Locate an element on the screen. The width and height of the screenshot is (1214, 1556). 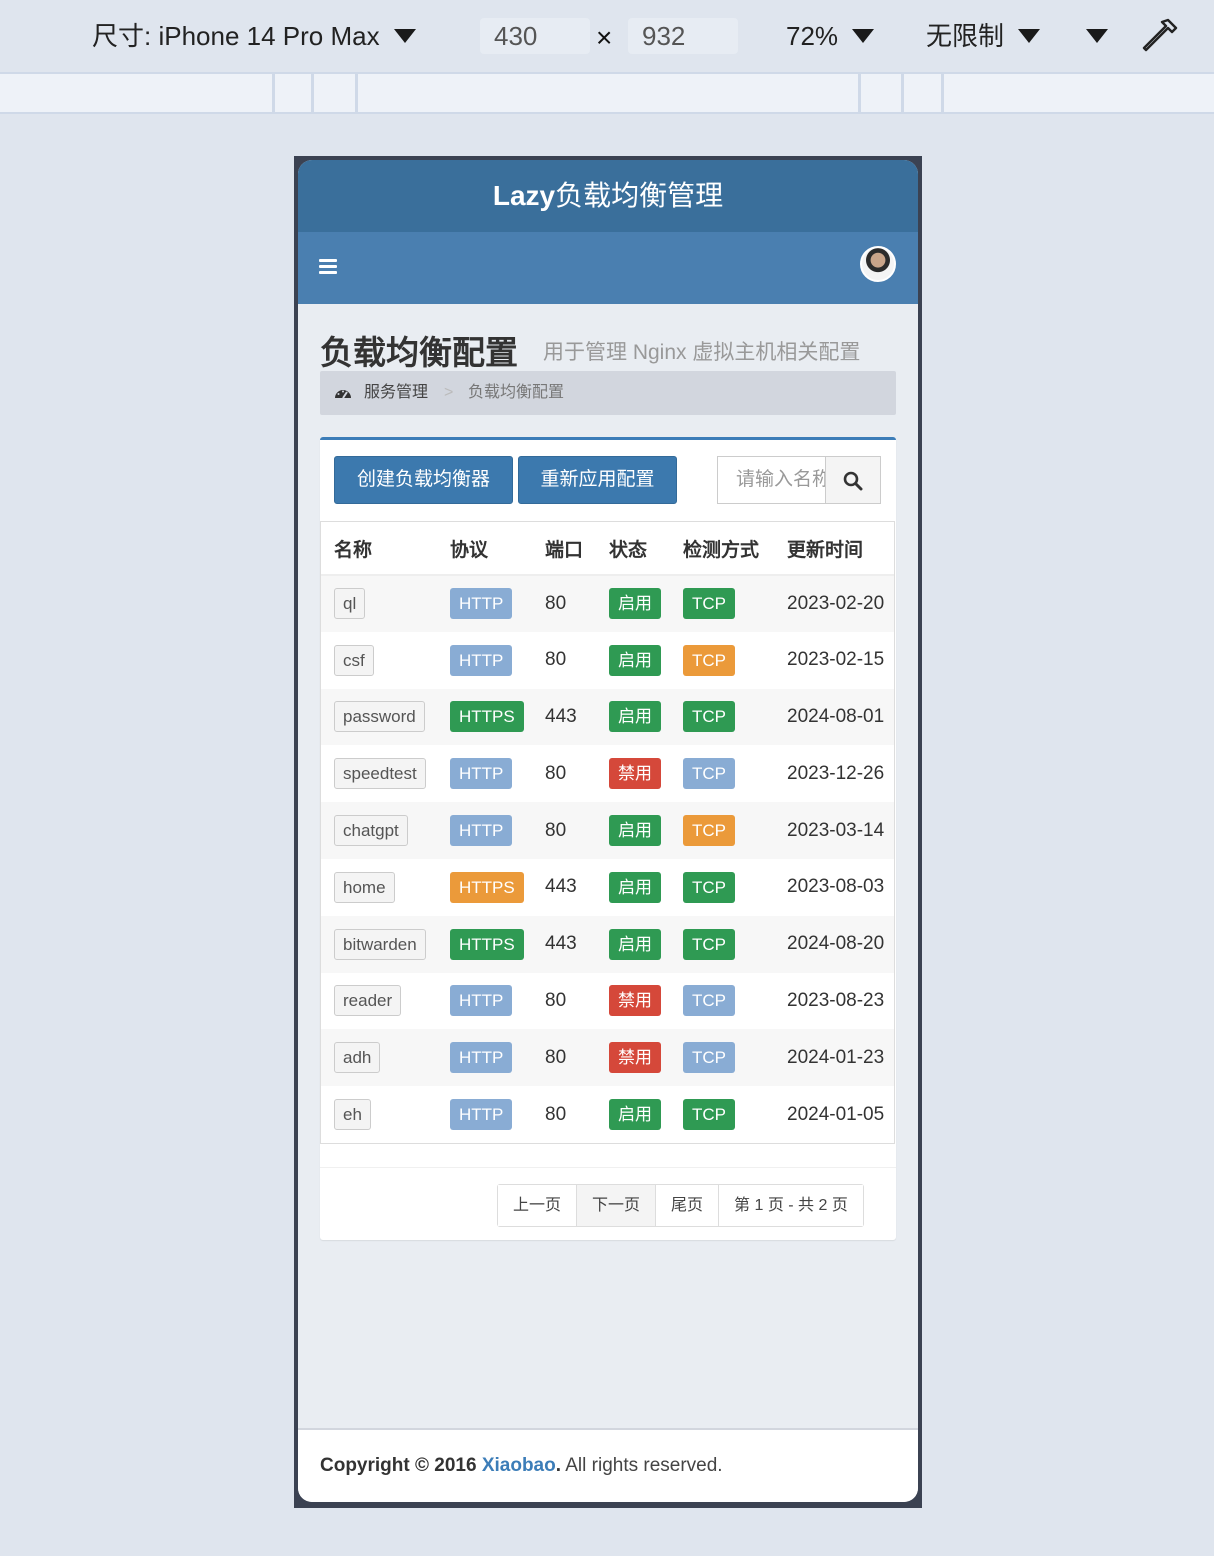
lb-name-tag: speedtest is located at coordinates (380, 774).